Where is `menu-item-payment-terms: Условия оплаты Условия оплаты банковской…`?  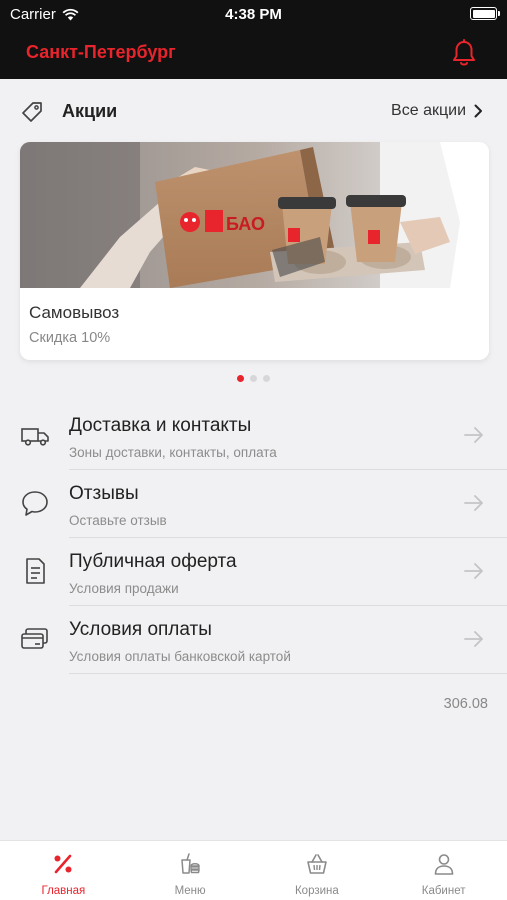 menu-item-payment-terms: Условия оплаты Условия оплаты банковской… is located at coordinates (253, 640).